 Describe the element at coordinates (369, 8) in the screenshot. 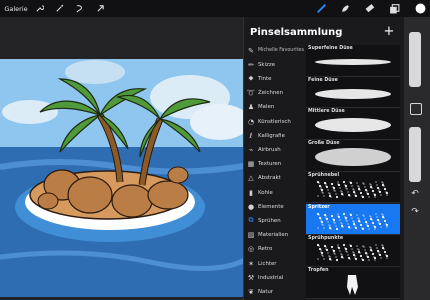

I see `eraser-icon` at that location.